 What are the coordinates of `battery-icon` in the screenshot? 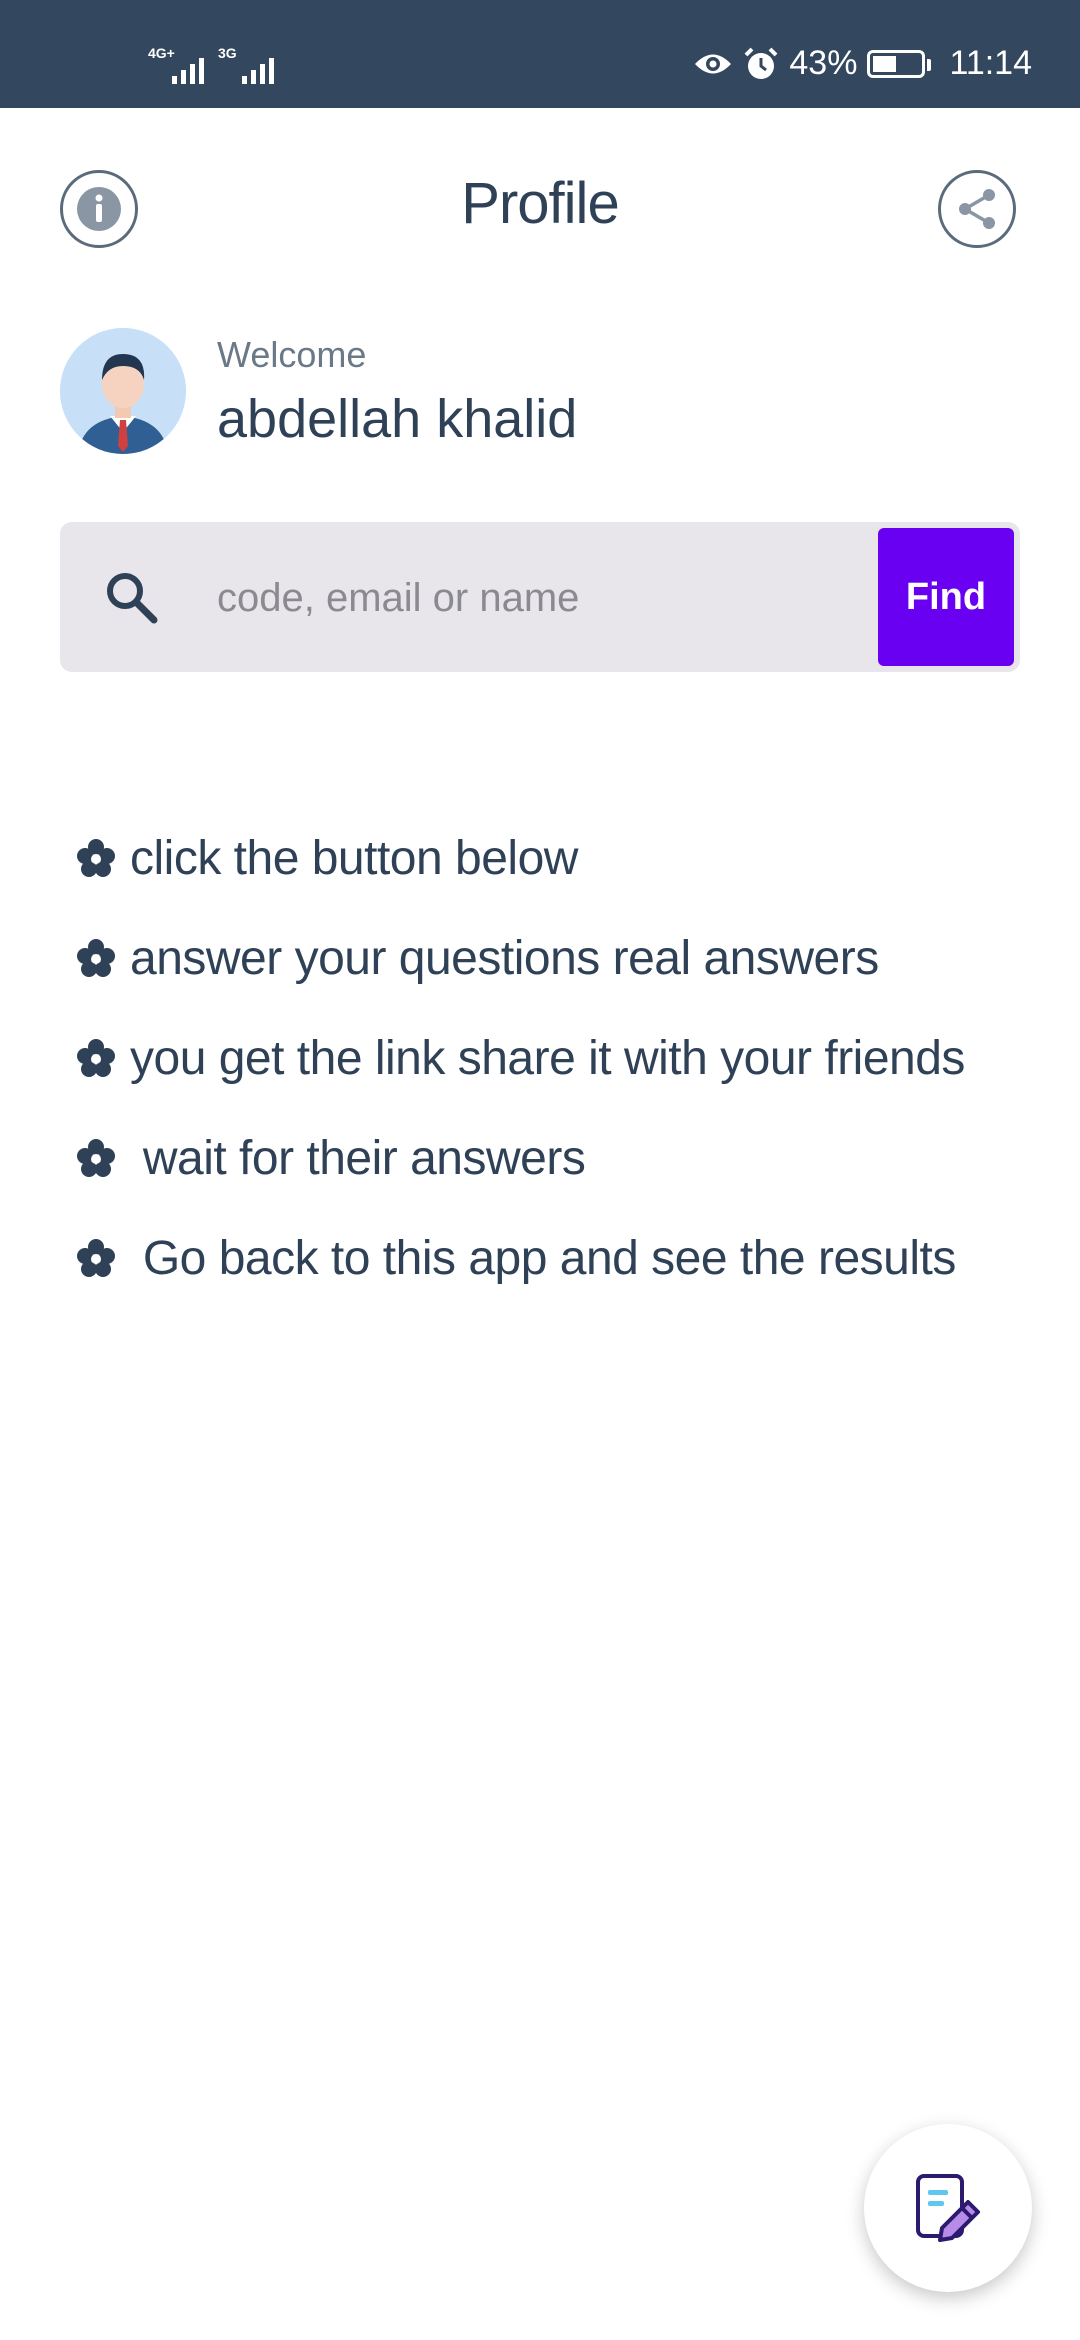 It's located at (899, 63).